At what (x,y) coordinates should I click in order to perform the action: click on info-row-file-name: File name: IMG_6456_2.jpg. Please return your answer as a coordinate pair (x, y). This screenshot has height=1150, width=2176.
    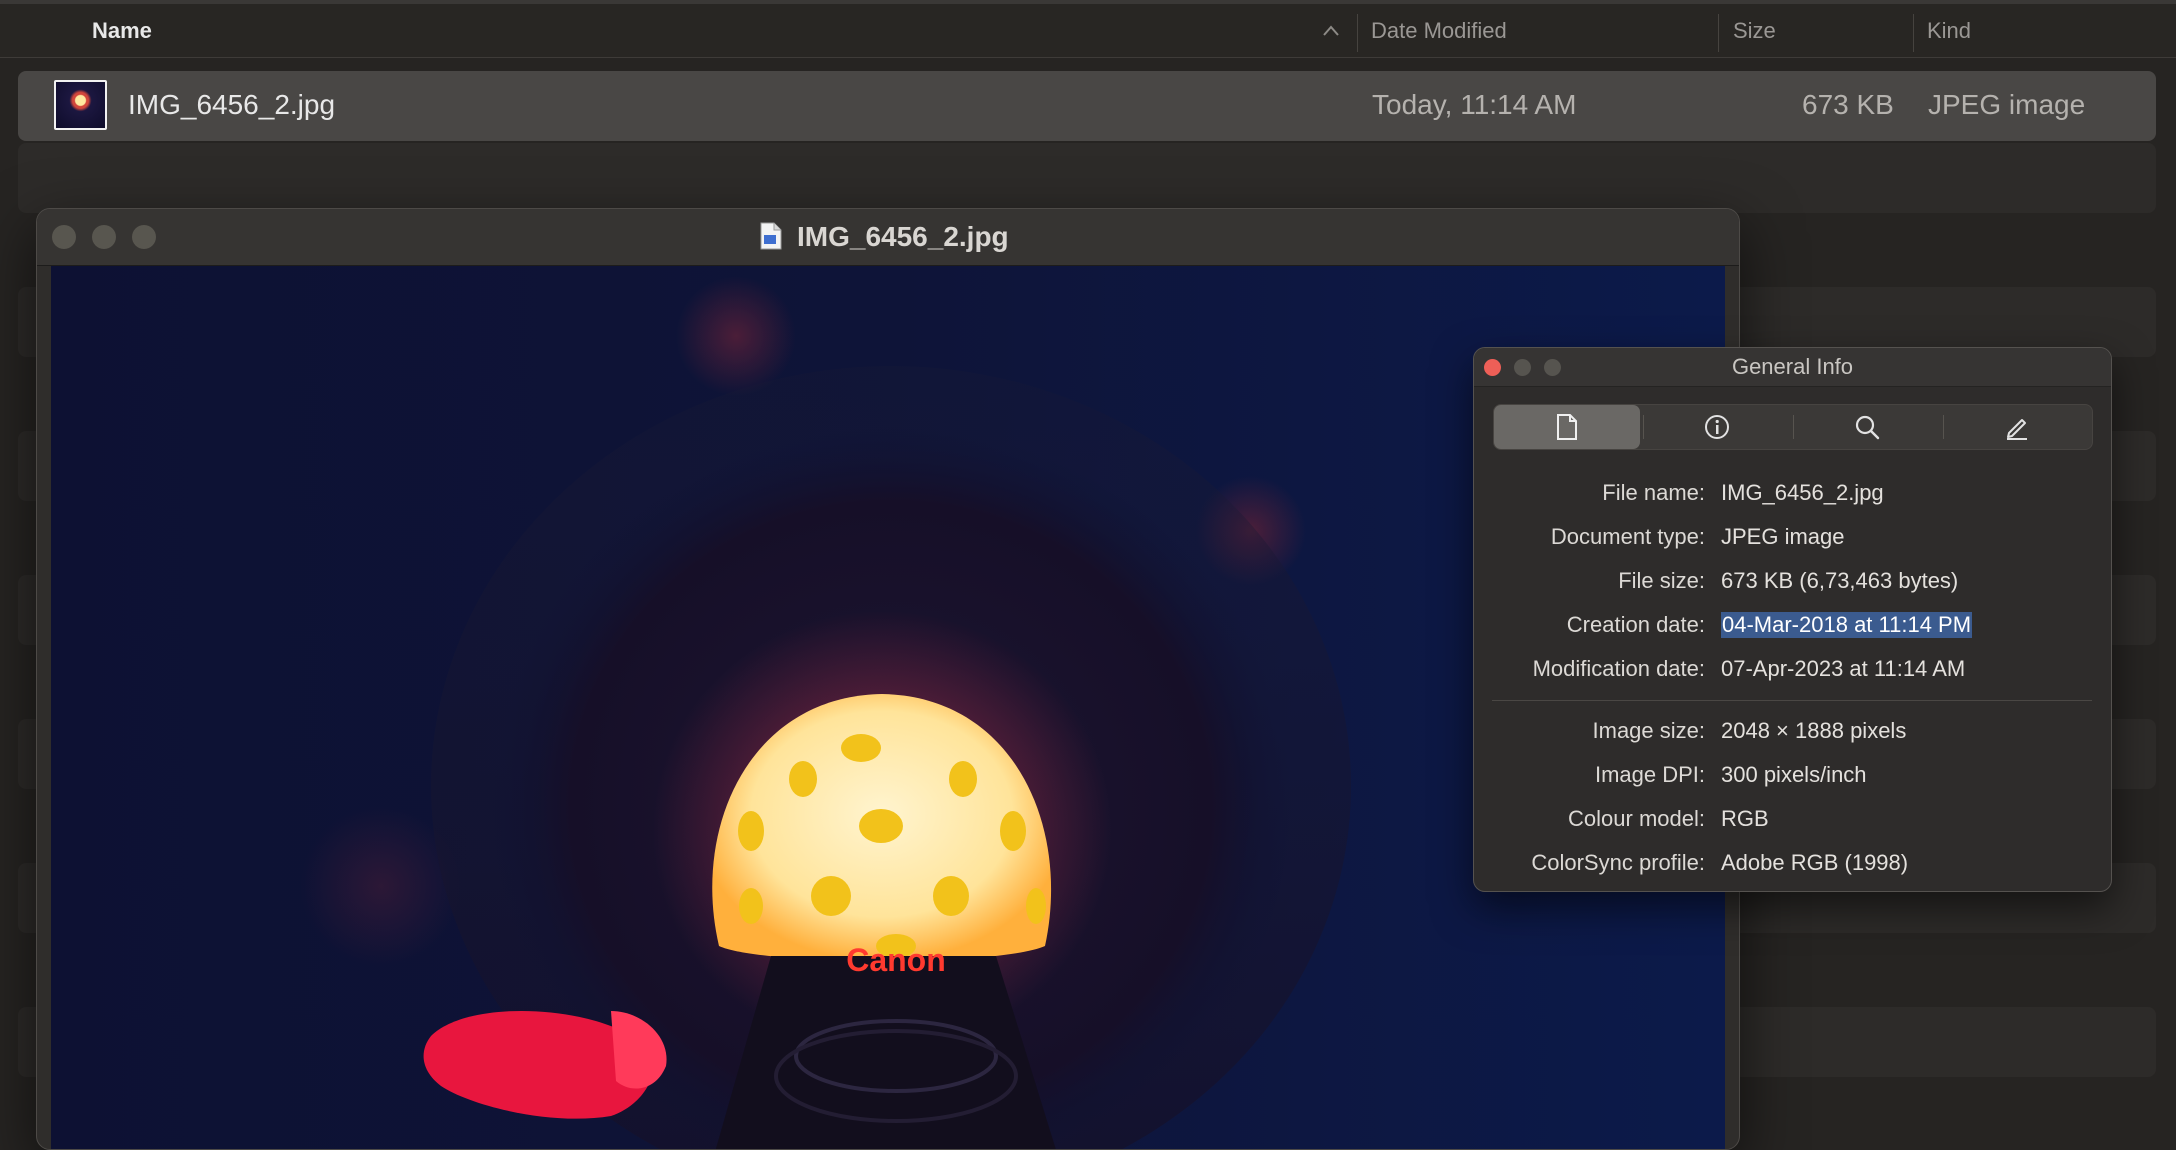
    Looking at the image, I should click on (1792, 494).